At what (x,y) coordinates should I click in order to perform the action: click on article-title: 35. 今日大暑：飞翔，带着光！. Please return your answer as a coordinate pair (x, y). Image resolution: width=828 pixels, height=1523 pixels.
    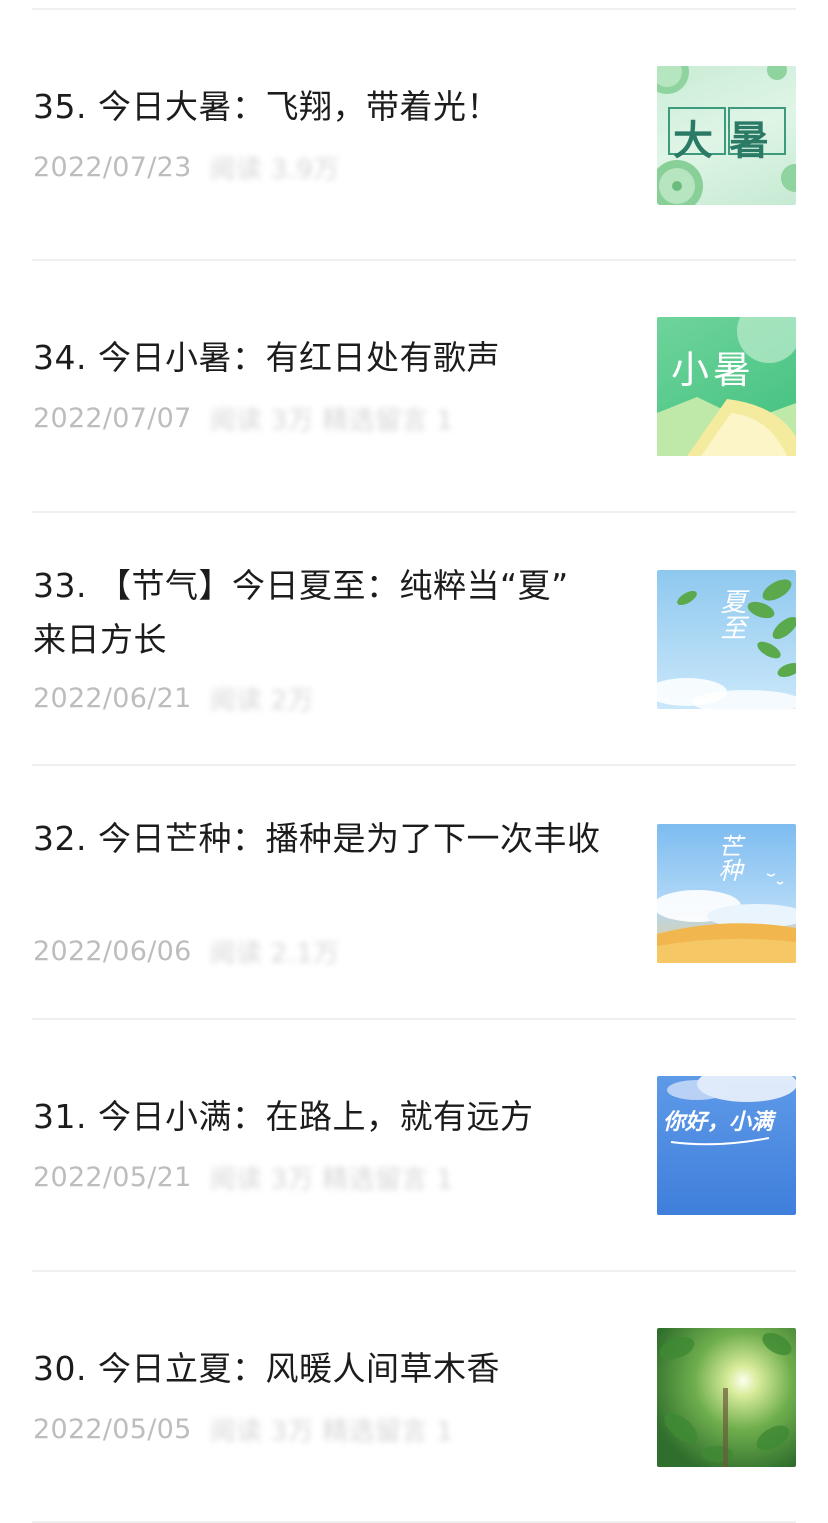
    Looking at the image, I should click on (266, 106).